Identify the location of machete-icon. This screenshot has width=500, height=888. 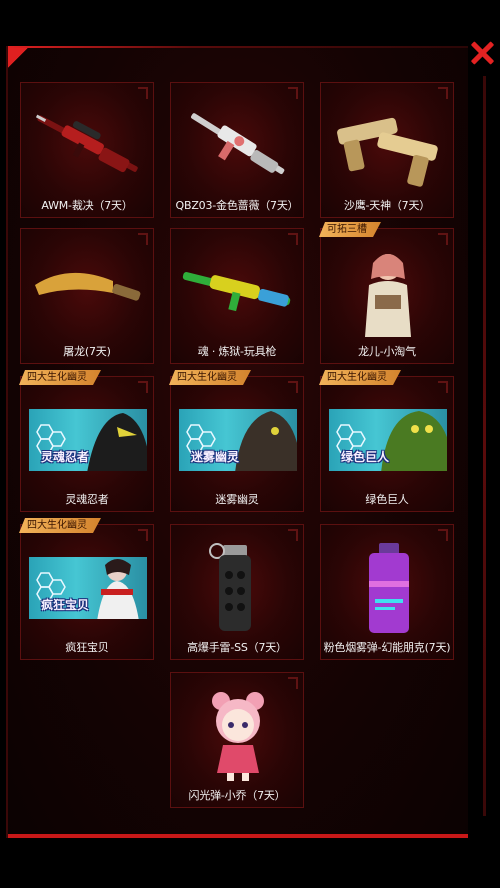
(88, 291).